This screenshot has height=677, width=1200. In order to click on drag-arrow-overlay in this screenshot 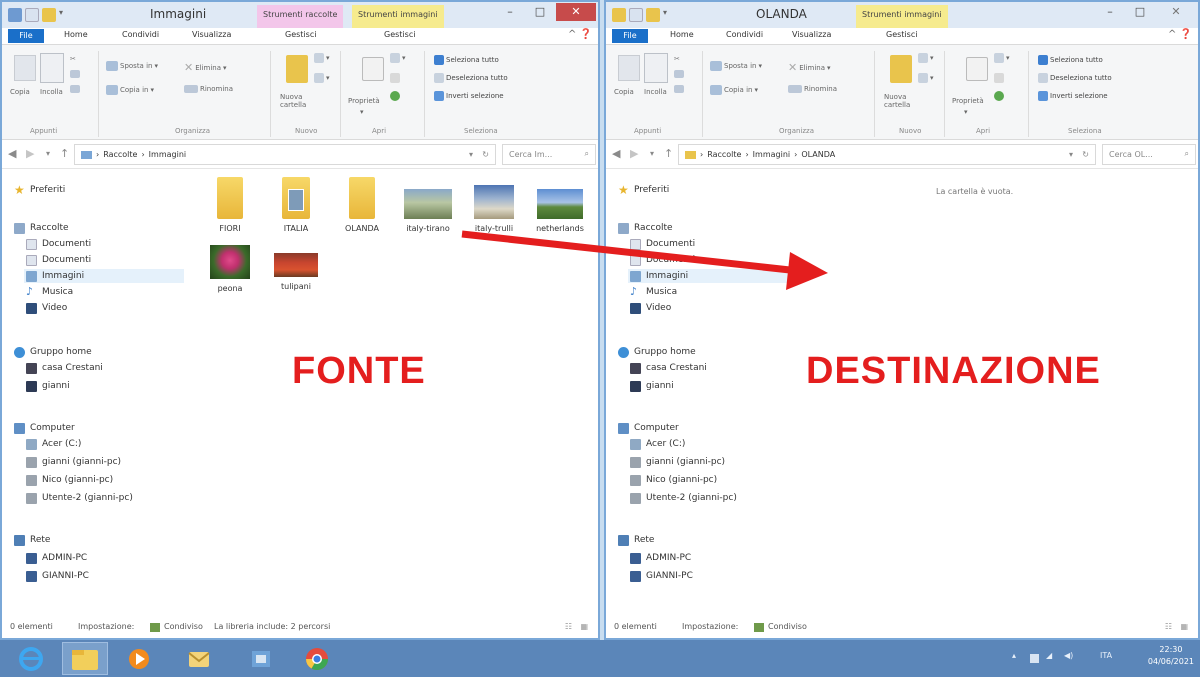, I will do `click(644, 260)`.